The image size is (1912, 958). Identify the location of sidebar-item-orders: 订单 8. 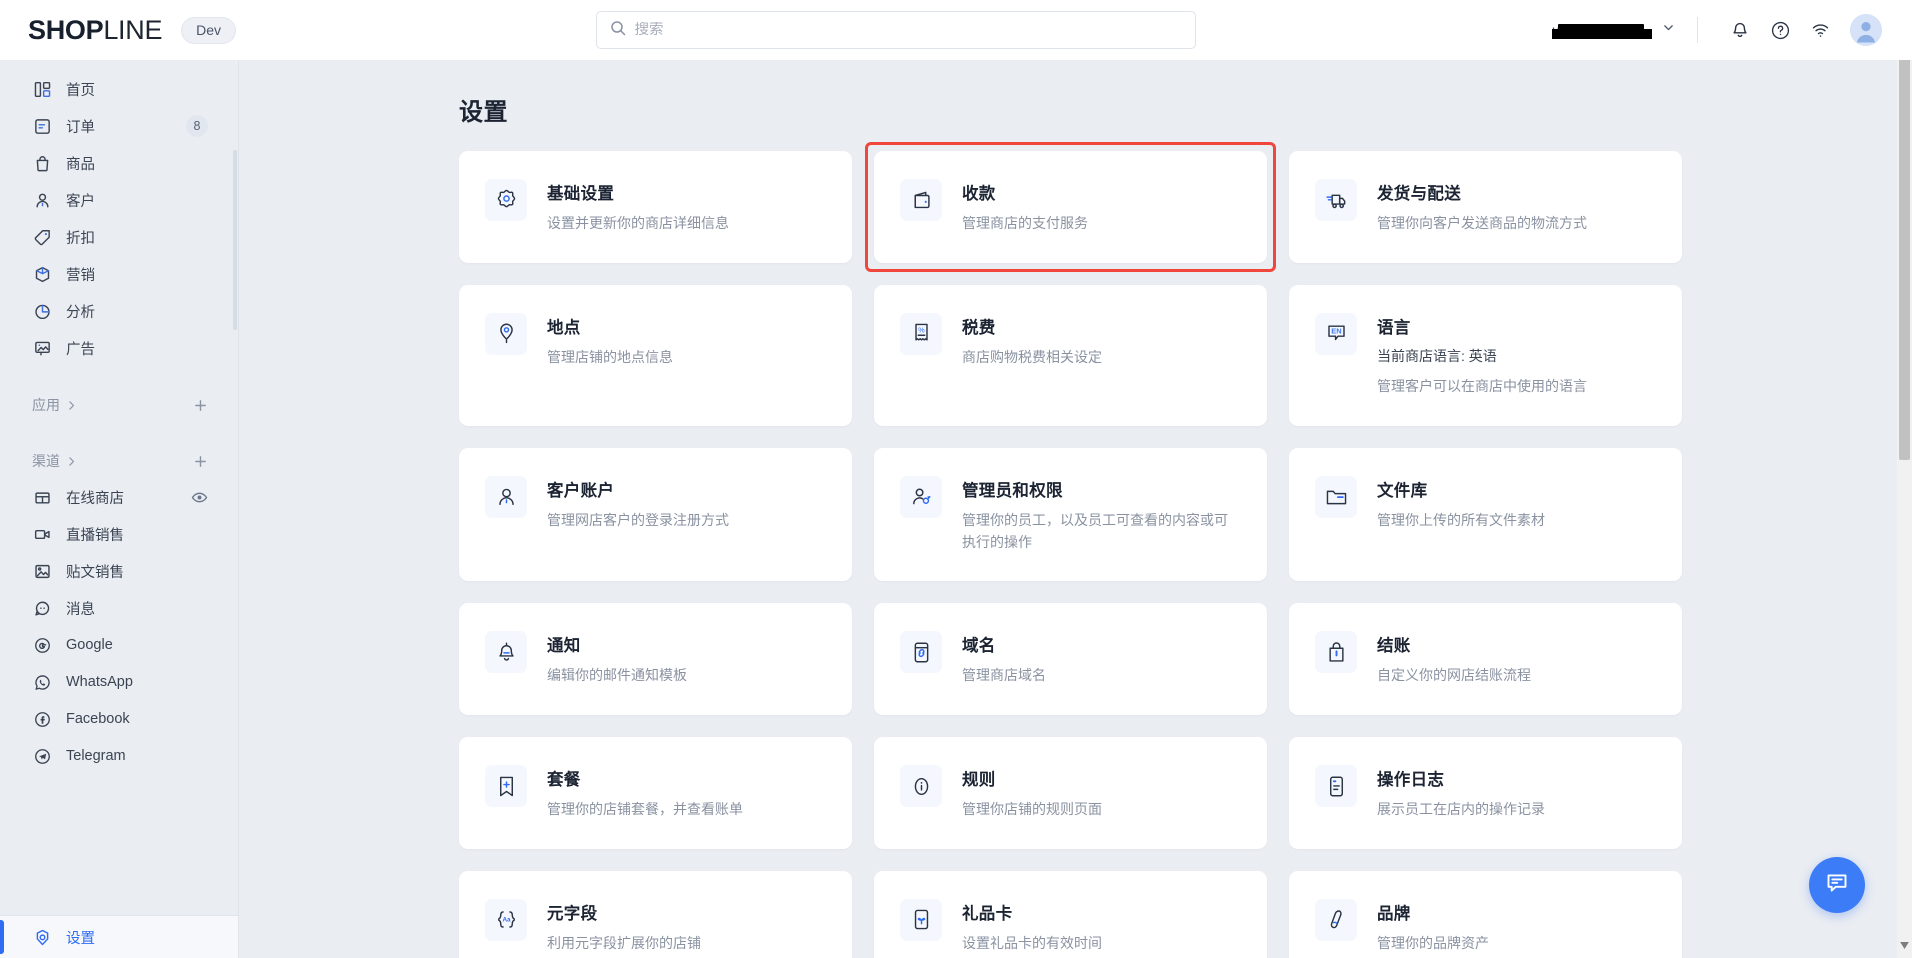
(114, 126).